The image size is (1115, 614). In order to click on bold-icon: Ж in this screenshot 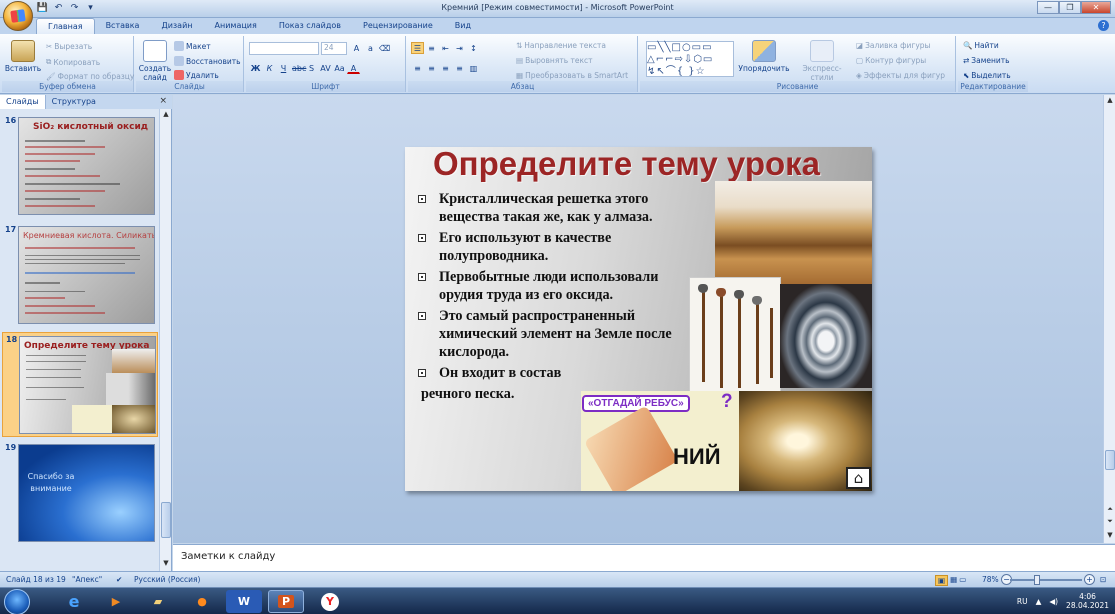, I will do `click(255, 68)`.